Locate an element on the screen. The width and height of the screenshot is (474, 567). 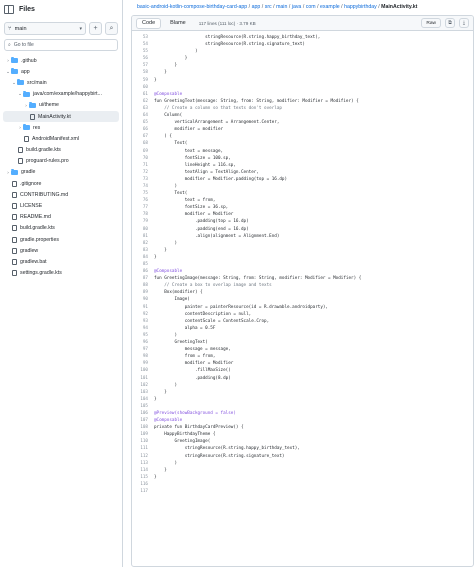
line-number: 57 is located at coordinates (143, 65).